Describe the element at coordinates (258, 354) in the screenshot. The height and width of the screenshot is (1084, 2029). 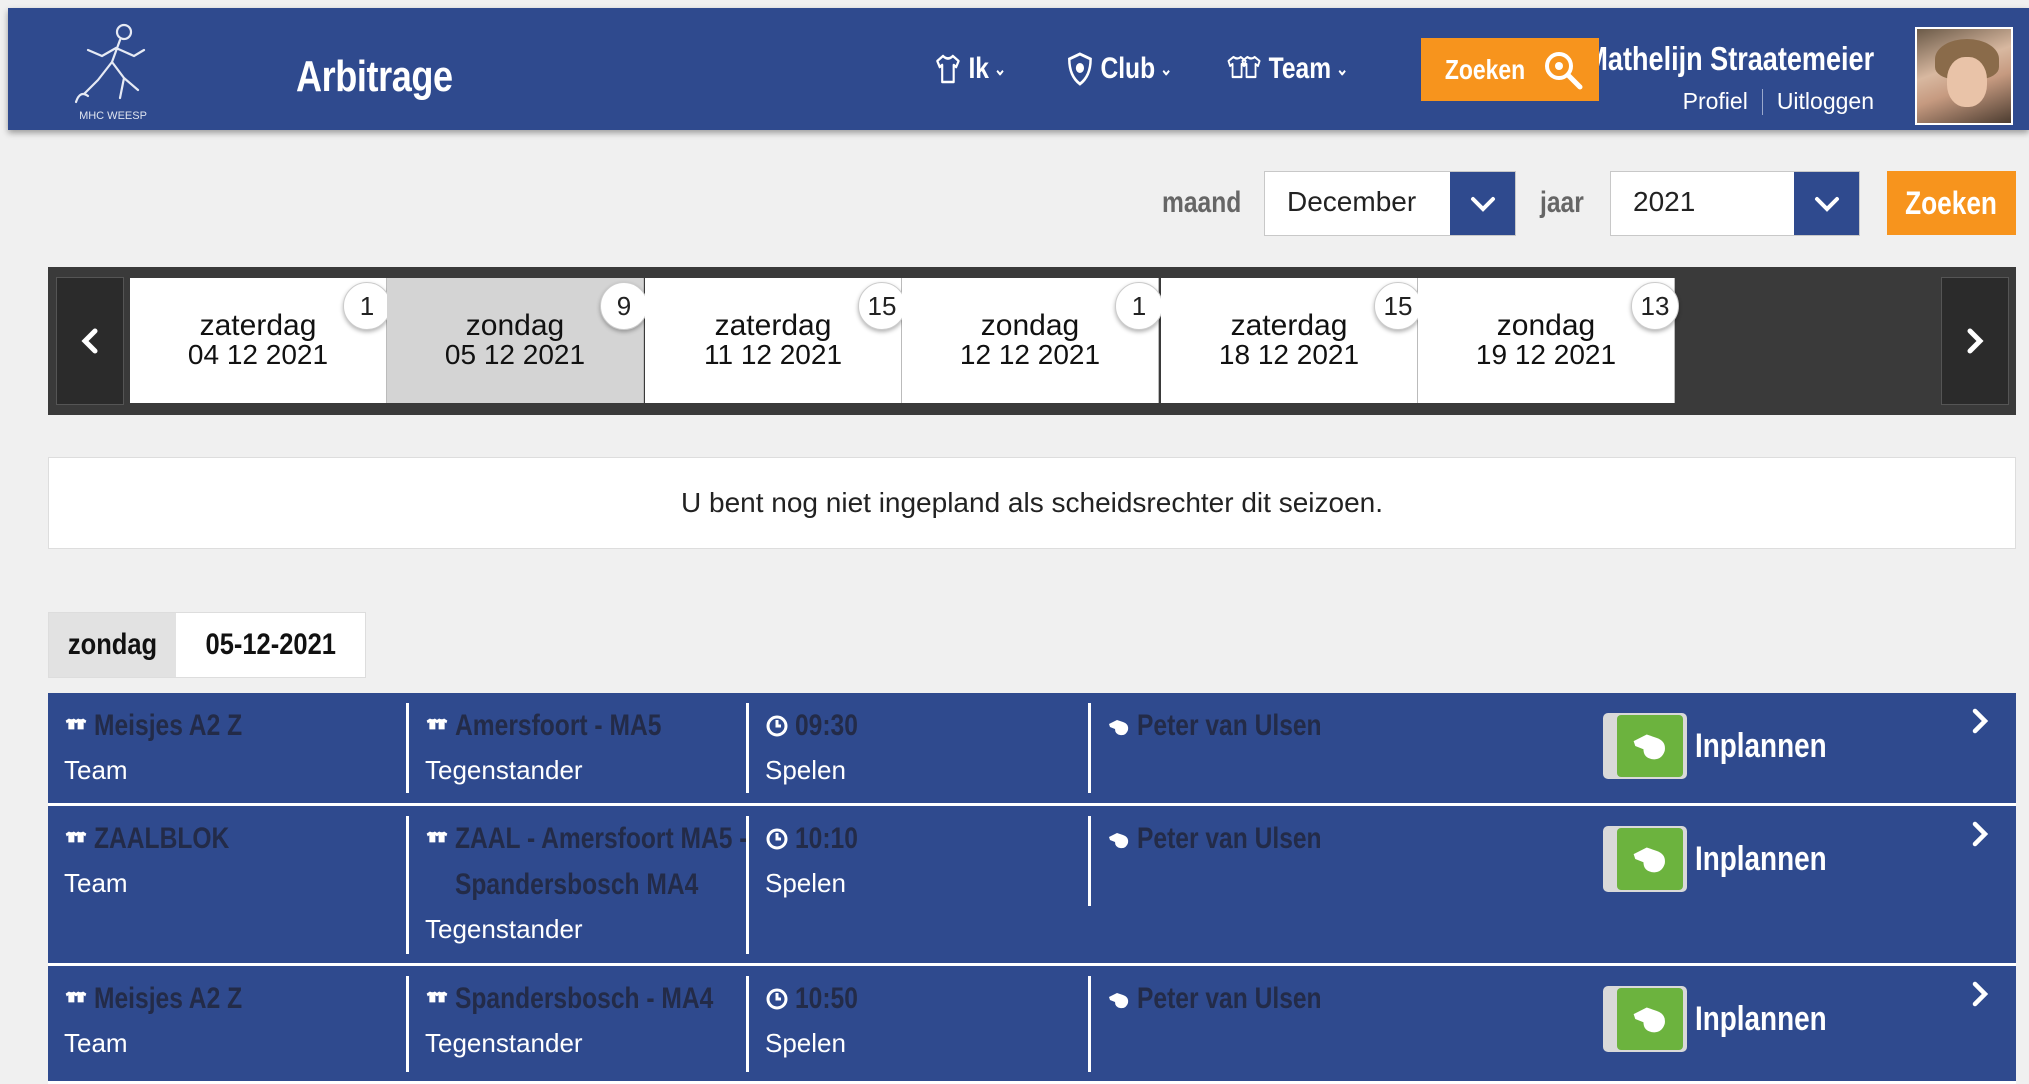
I see `day-date: 04 12 2021` at that location.